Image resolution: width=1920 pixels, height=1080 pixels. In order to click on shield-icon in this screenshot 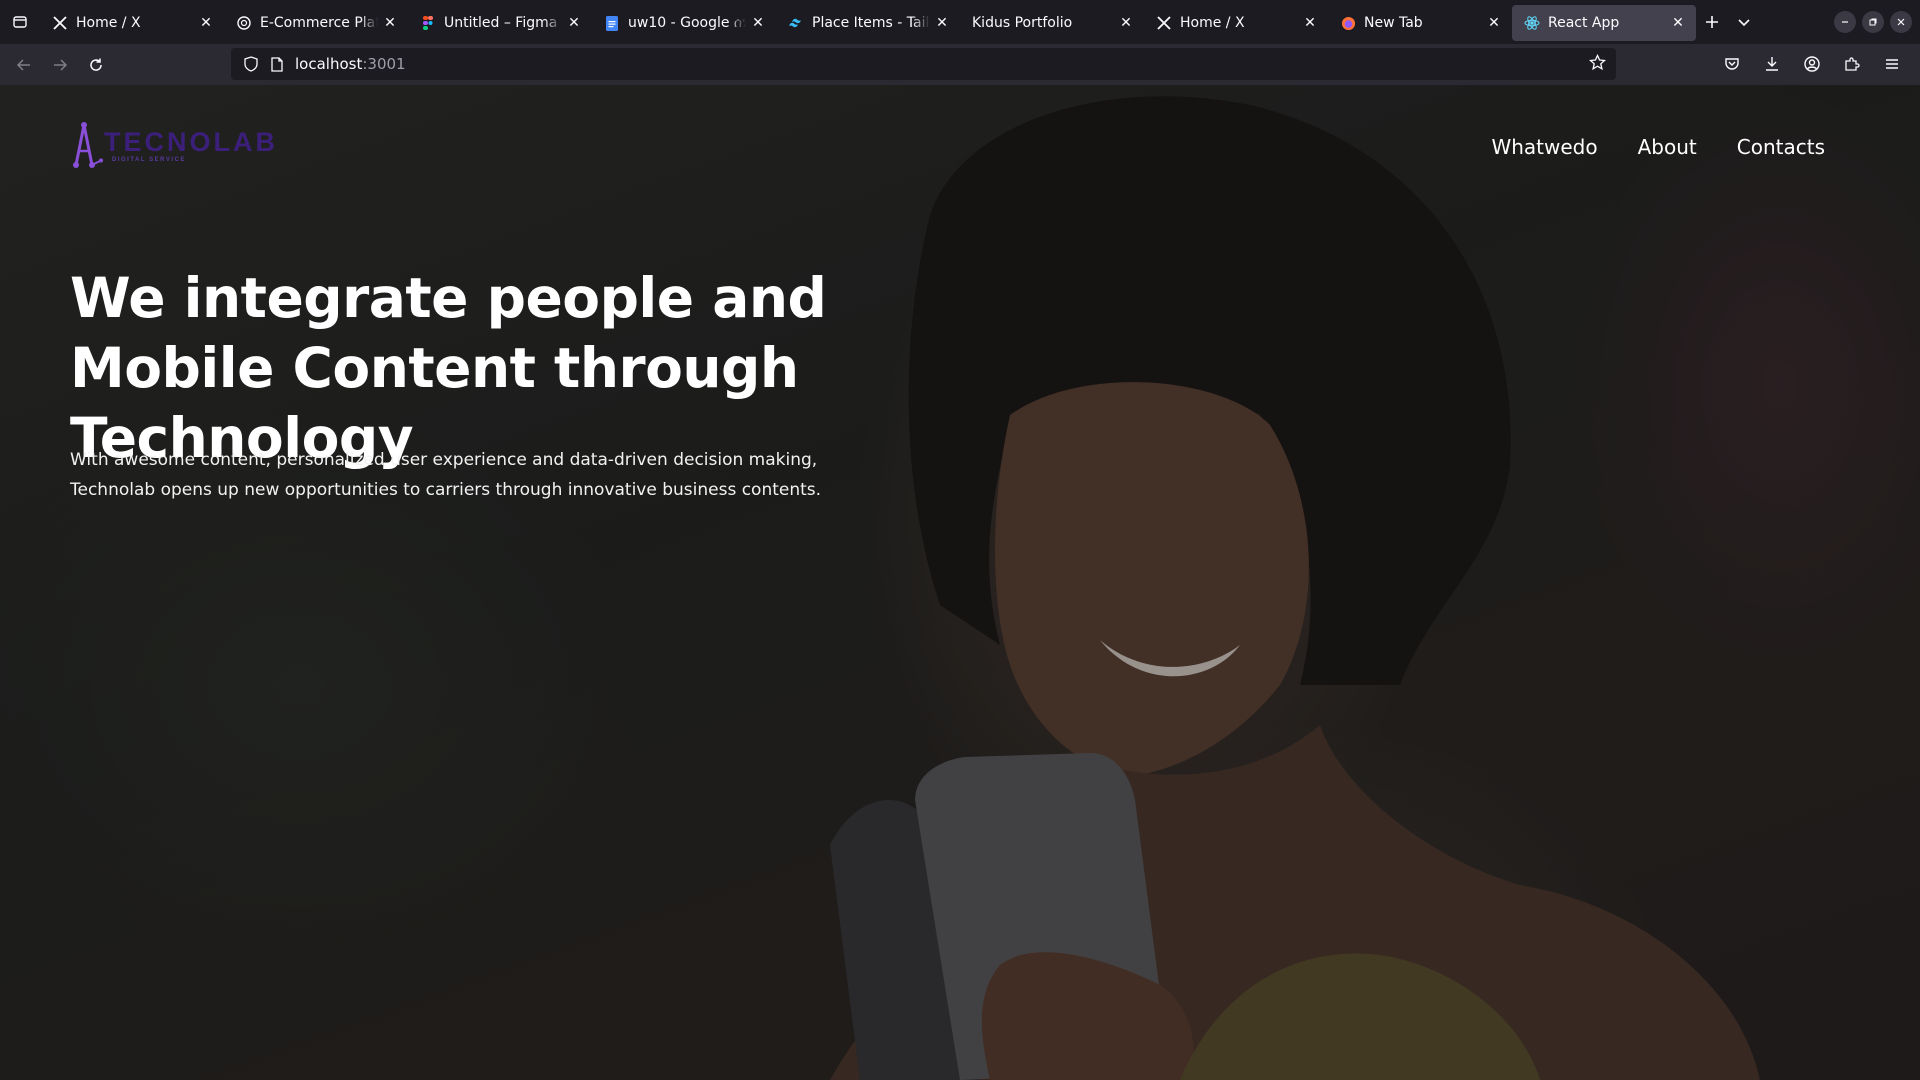, I will do `click(251, 64)`.